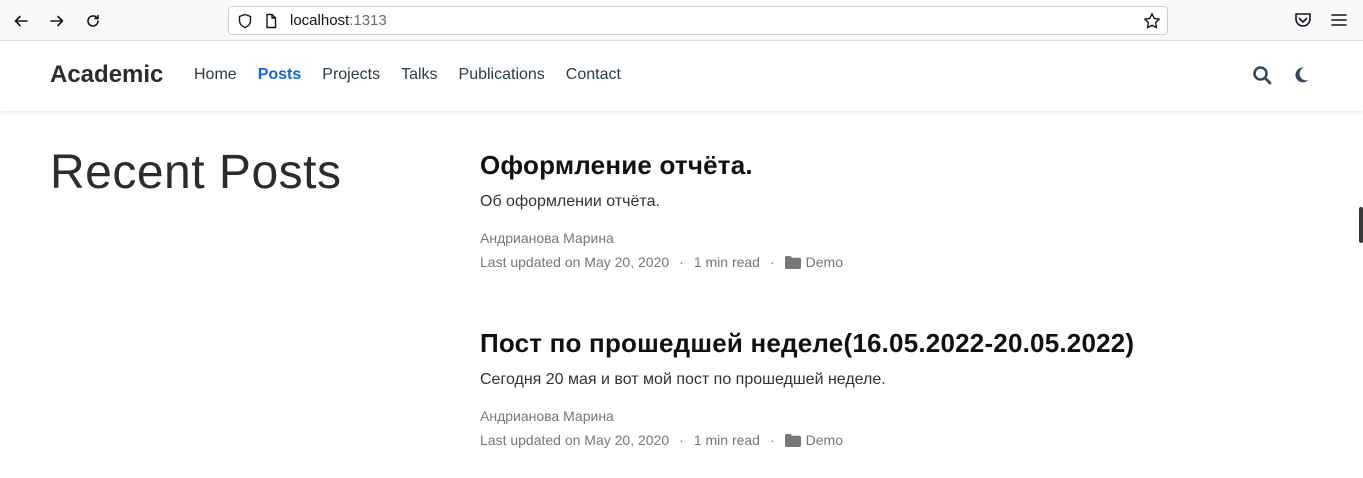 The width and height of the screenshot is (1363, 478). Describe the element at coordinates (196, 172) in the screenshot. I see `section-title: Recent Posts` at that location.